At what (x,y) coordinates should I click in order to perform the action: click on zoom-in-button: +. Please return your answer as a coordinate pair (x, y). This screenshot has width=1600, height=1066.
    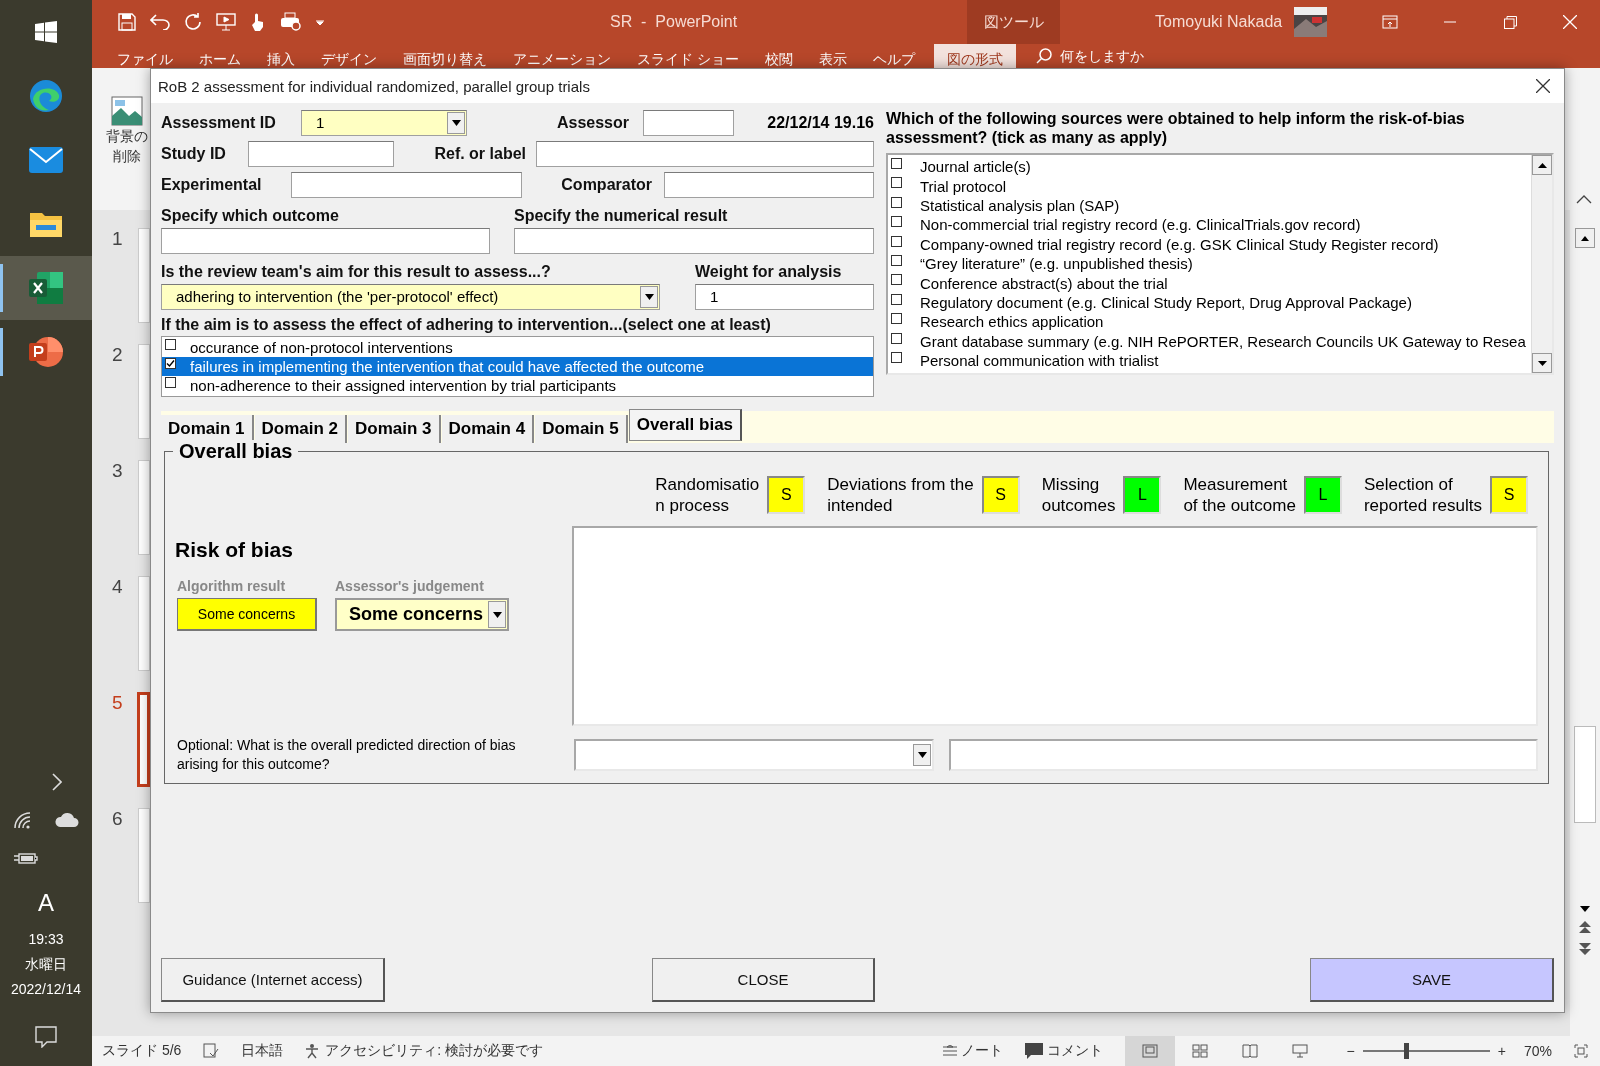
    Looking at the image, I should click on (1501, 1051).